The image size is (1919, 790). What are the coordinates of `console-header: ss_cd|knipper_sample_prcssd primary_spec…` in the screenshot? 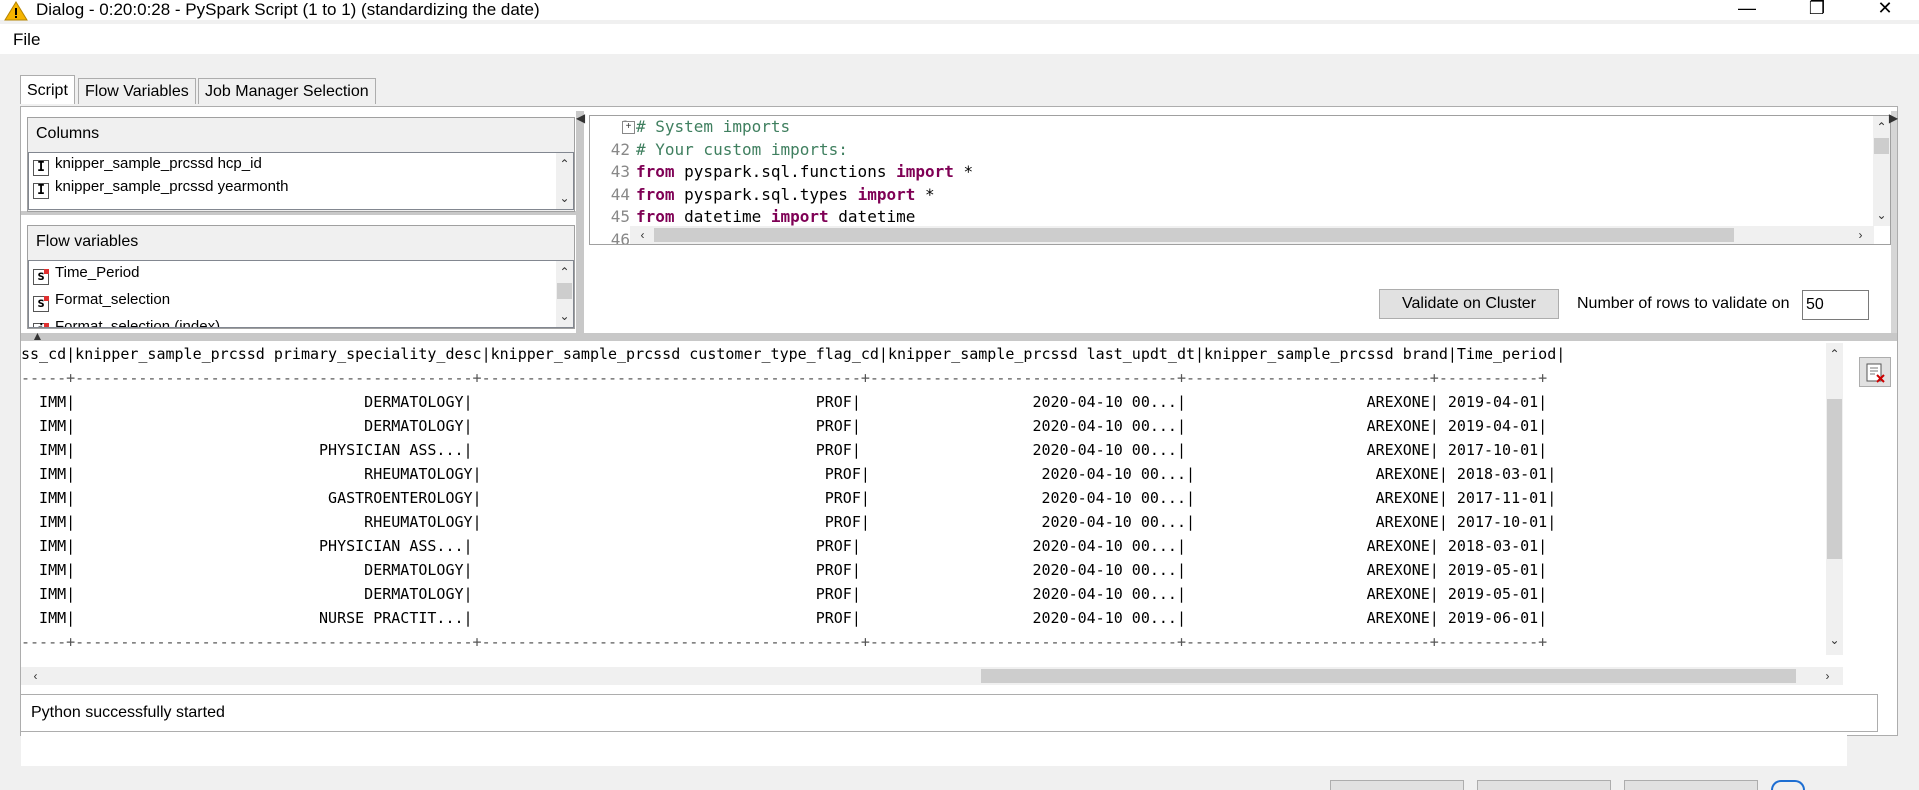 It's located at (793, 354).